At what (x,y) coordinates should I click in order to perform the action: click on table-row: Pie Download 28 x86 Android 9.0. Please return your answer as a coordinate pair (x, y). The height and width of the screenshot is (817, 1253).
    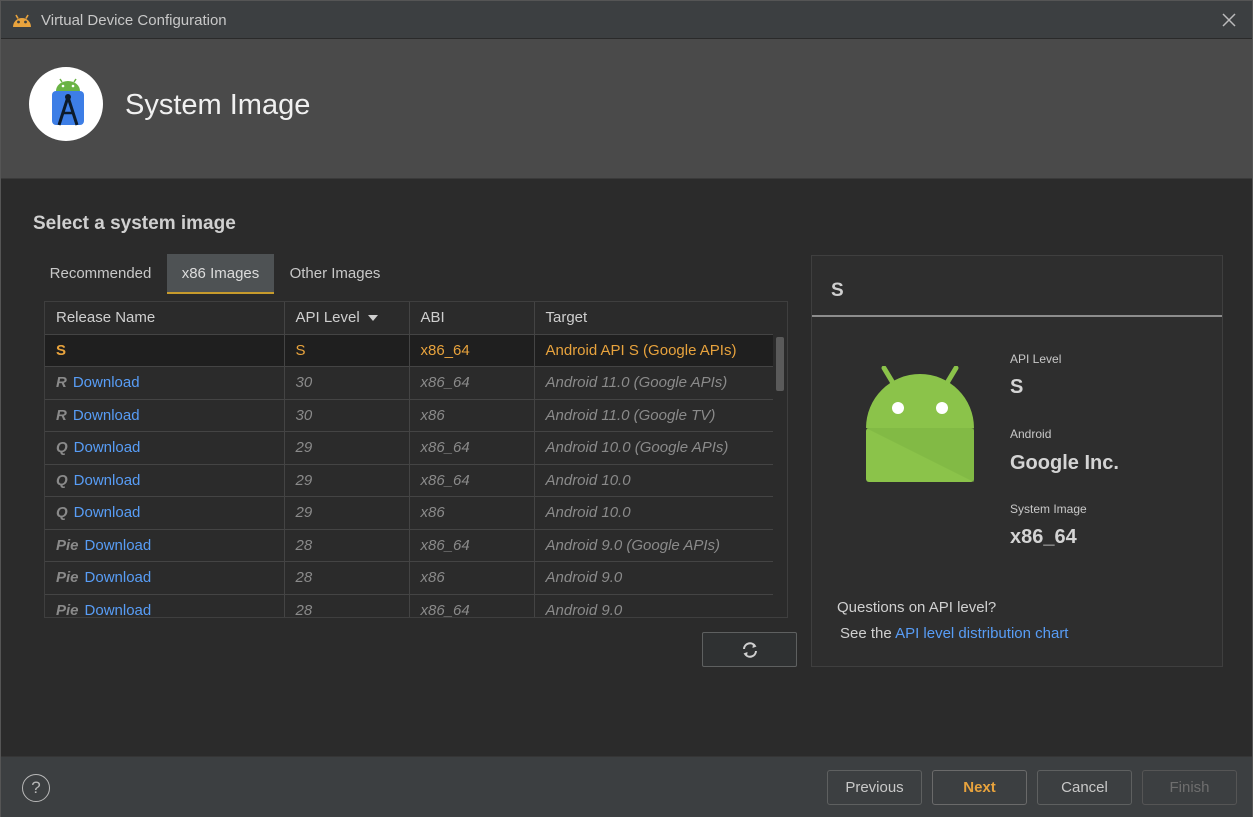
    Looking at the image, I should click on (409, 578).